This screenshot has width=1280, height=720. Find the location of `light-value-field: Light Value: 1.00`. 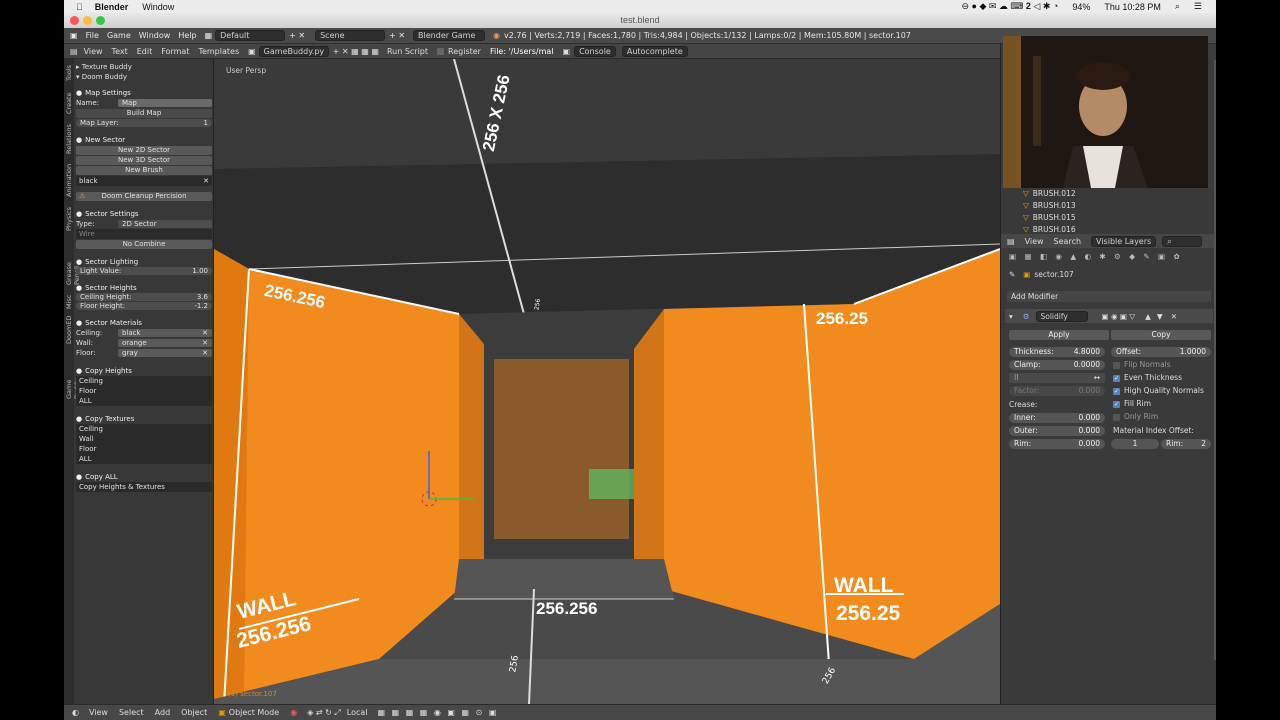

light-value-field: Light Value: 1.00 is located at coordinates (144, 271).